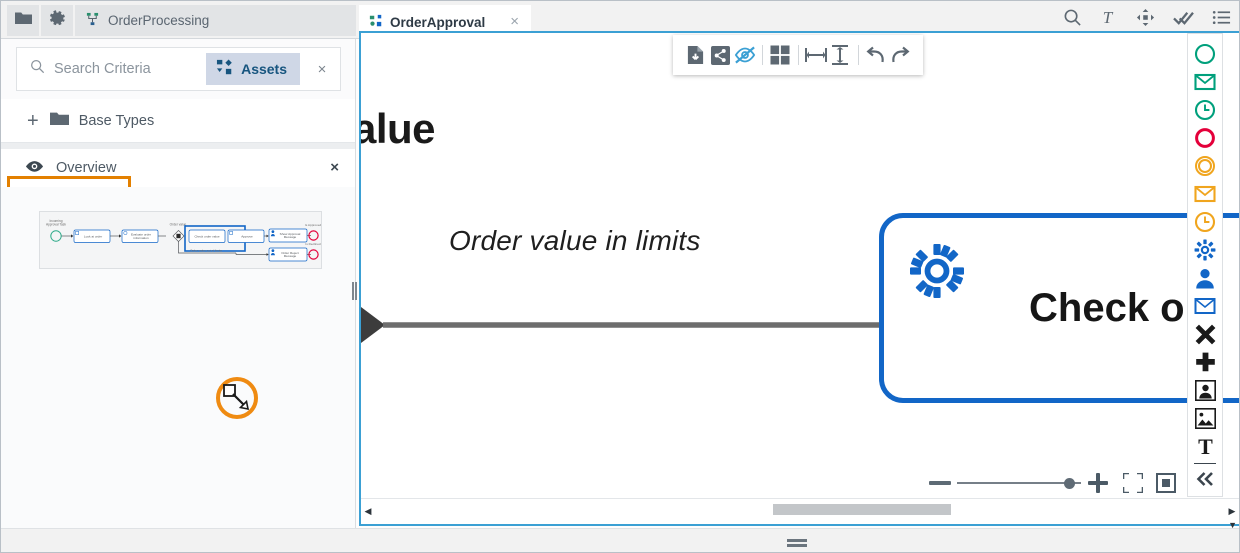 Image resolution: width=1240 pixels, height=553 pixels. What do you see at coordinates (780, 55) in the screenshot?
I see `grid-layout-icon` at bounding box center [780, 55].